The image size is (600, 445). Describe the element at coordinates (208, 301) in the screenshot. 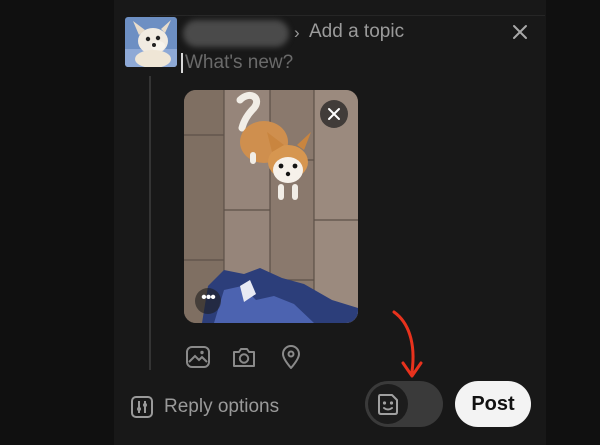

I see `more-icon: •••` at that location.